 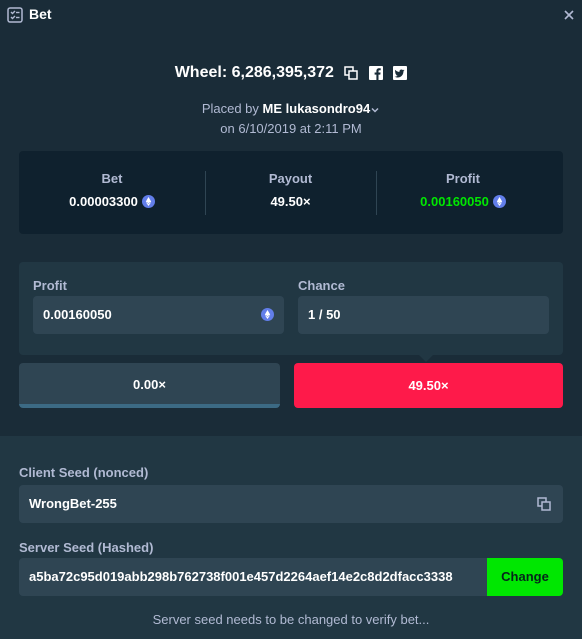 I want to click on summary-profit-value-wrap: 0.00160050, so click(x=463, y=201).